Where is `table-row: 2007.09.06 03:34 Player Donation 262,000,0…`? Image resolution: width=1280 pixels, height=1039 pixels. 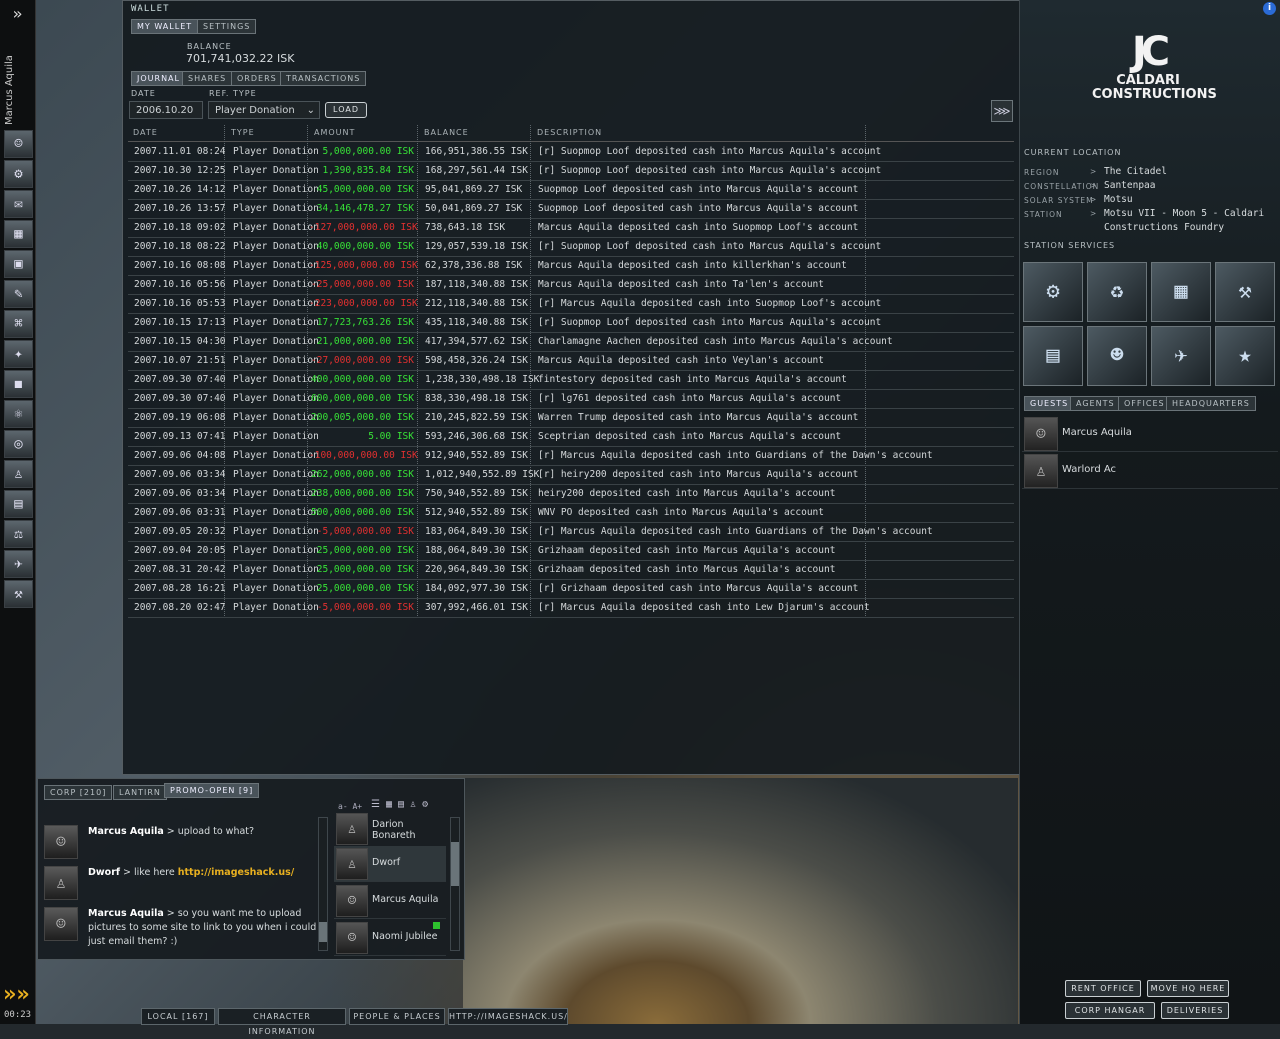 table-row: 2007.09.06 03:34 Player Donation 262,000,0… is located at coordinates (571, 475).